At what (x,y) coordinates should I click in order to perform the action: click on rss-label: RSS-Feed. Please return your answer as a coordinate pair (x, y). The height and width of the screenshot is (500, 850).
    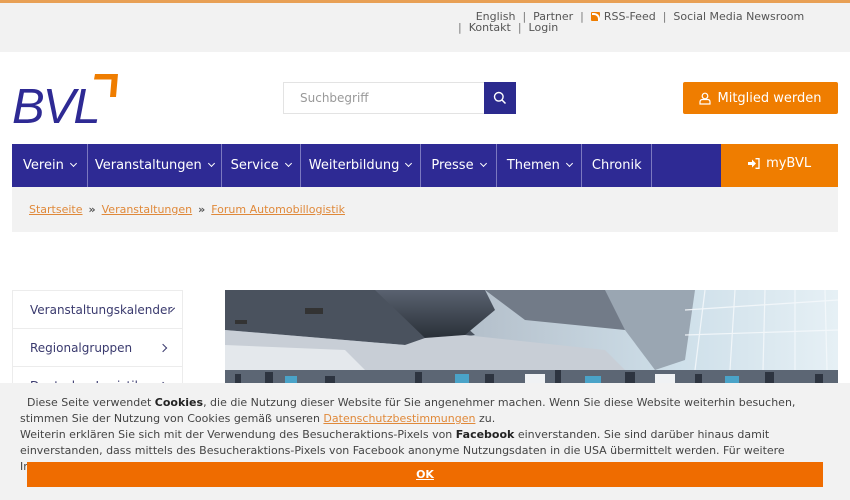
    Looking at the image, I should click on (629, 16).